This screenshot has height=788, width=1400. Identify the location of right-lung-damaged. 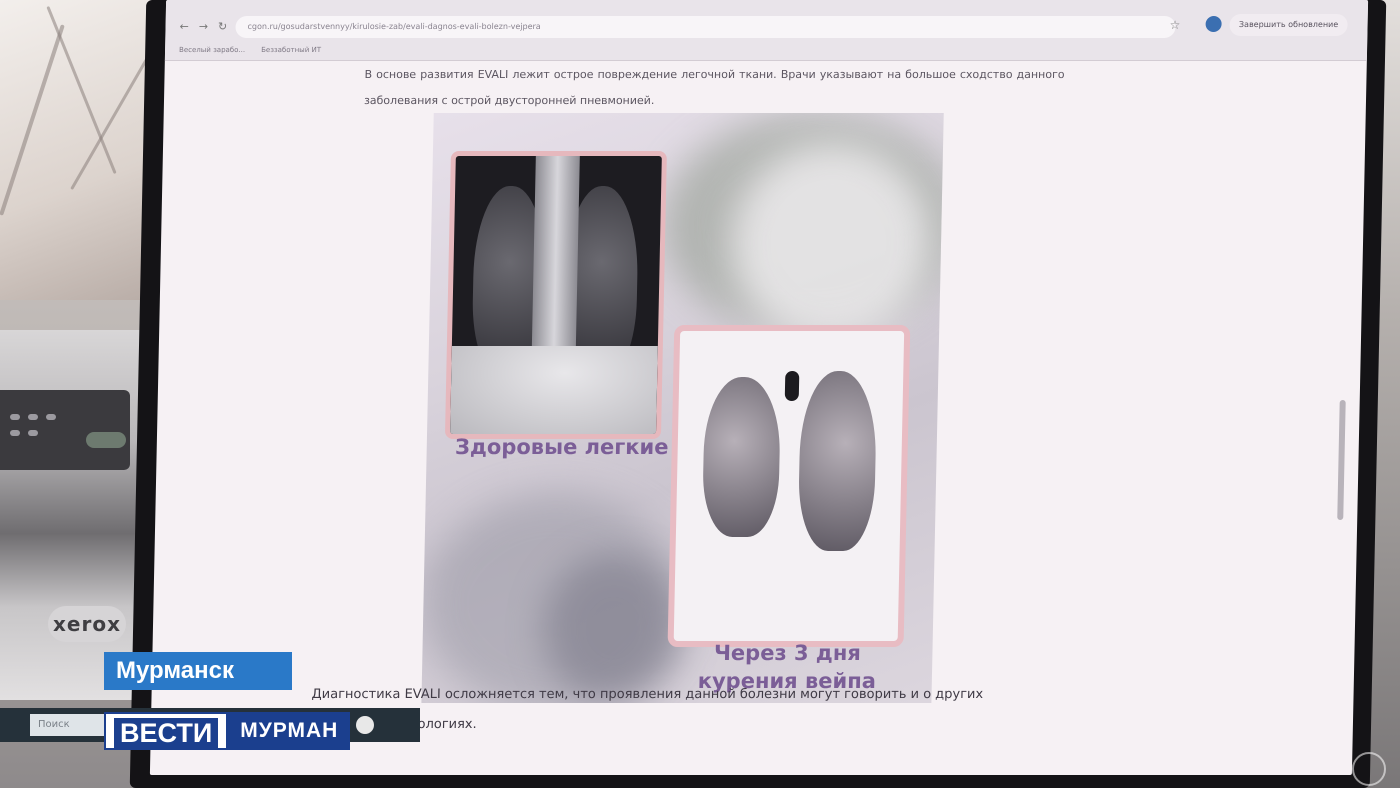
(837, 461).